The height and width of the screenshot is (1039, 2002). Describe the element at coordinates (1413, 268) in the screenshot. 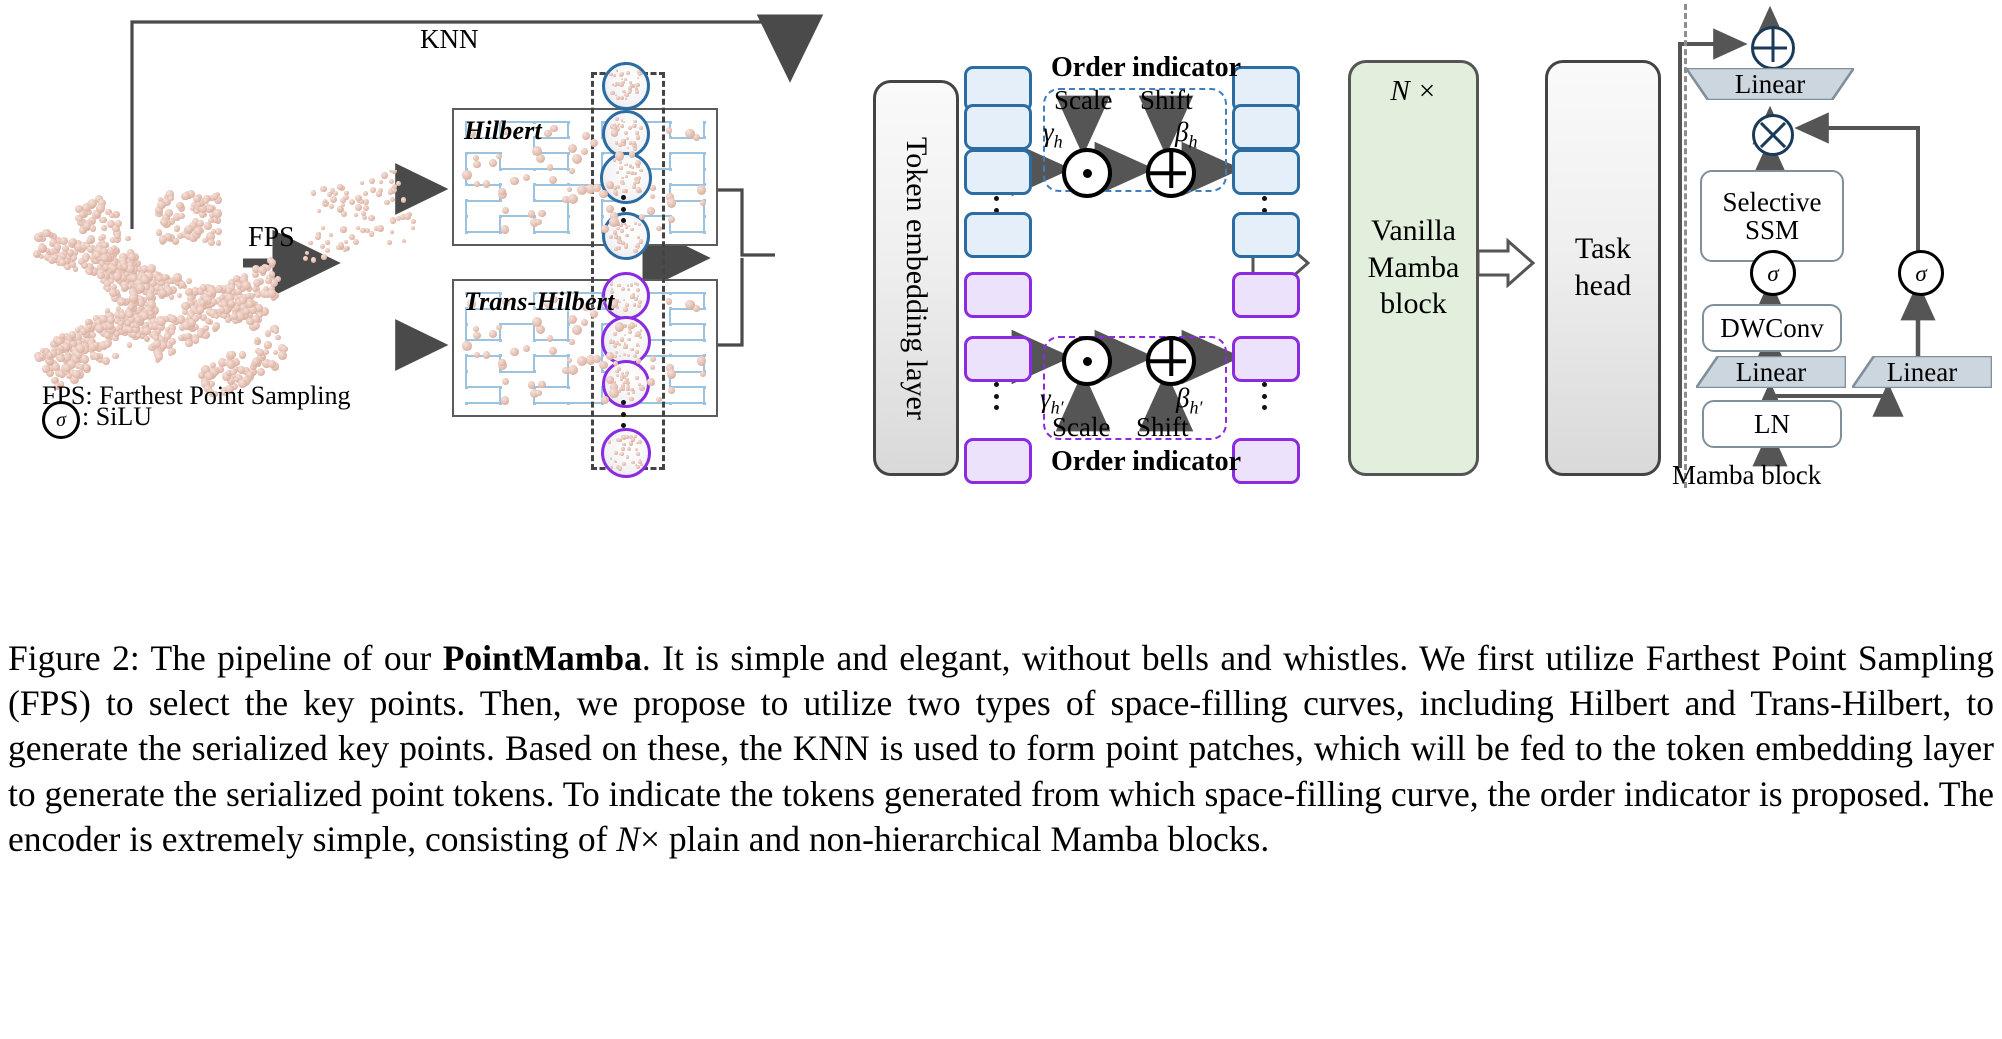

I see `vanilla-mamba-encoder: N × Vanilla Mamba block` at that location.